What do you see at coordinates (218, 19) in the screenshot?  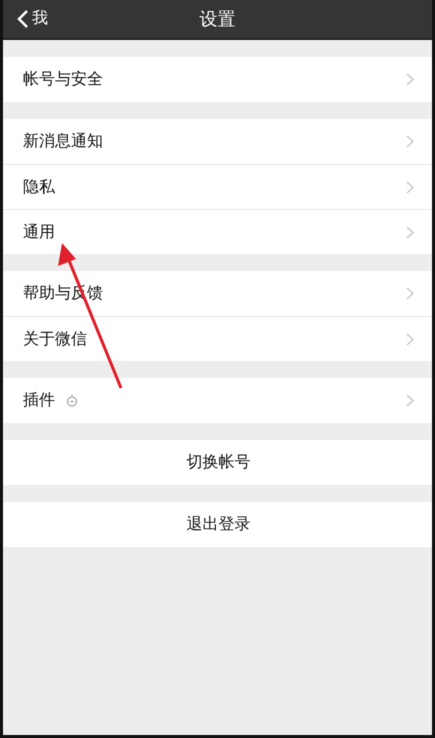 I see `screen-title: 设置` at bounding box center [218, 19].